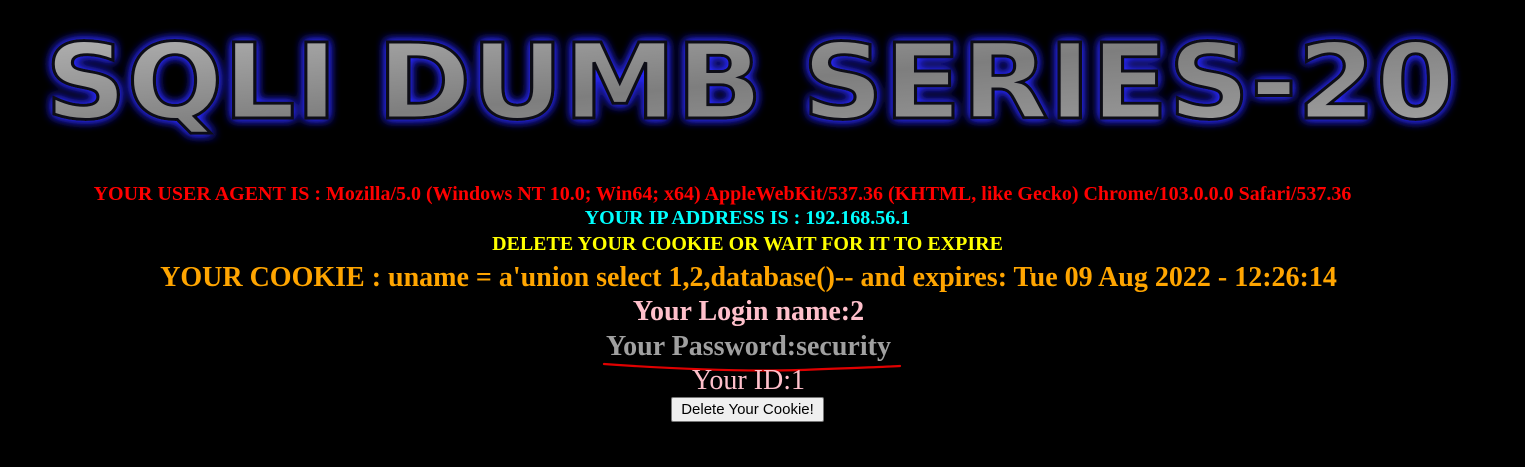 The width and height of the screenshot is (1525, 467). I want to click on delete-cookie-button: Delete Your Cookie!, so click(747, 409).